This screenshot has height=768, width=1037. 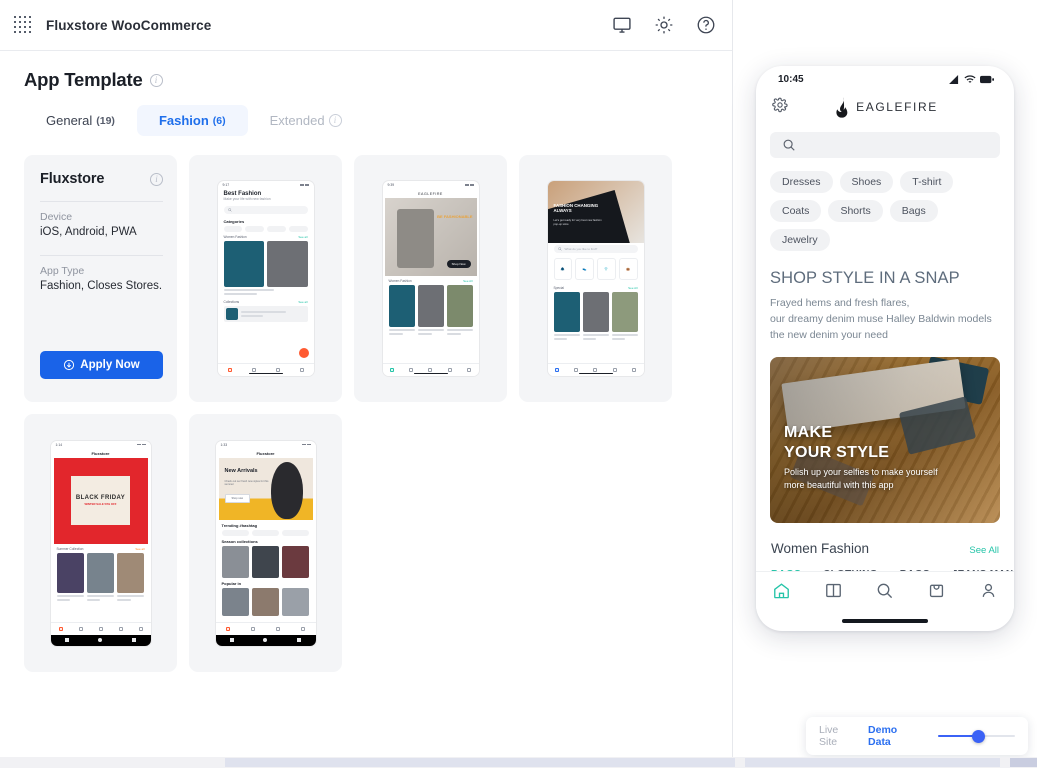 I want to click on apptype-value: Fashion, Closes Stores., so click(x=101, y=285).